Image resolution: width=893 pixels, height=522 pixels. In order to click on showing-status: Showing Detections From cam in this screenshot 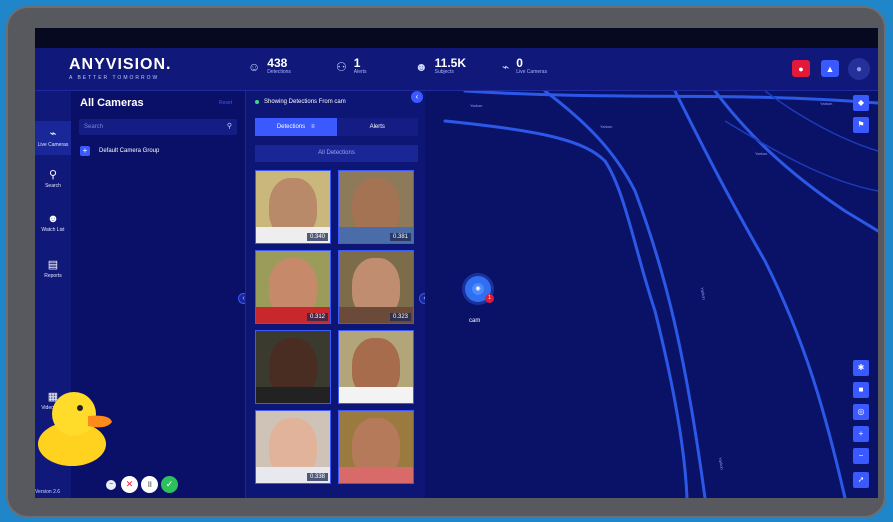, I will do `click(300, 102)`.